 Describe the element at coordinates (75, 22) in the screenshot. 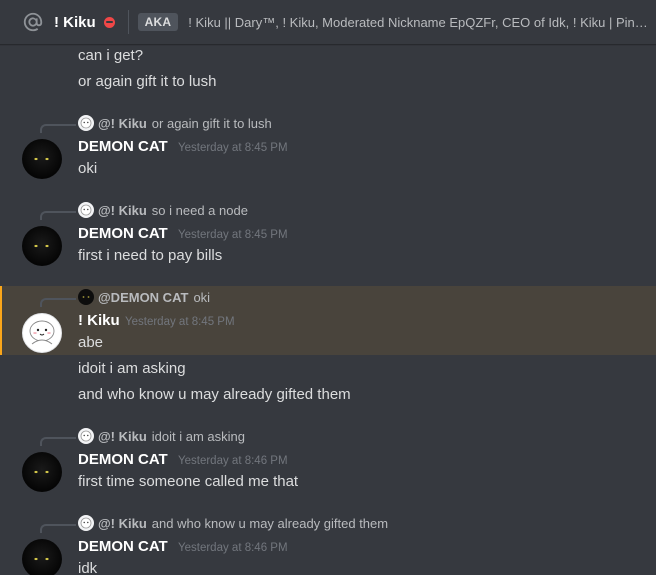

I see `channel-title: ! Kiku` at that location.